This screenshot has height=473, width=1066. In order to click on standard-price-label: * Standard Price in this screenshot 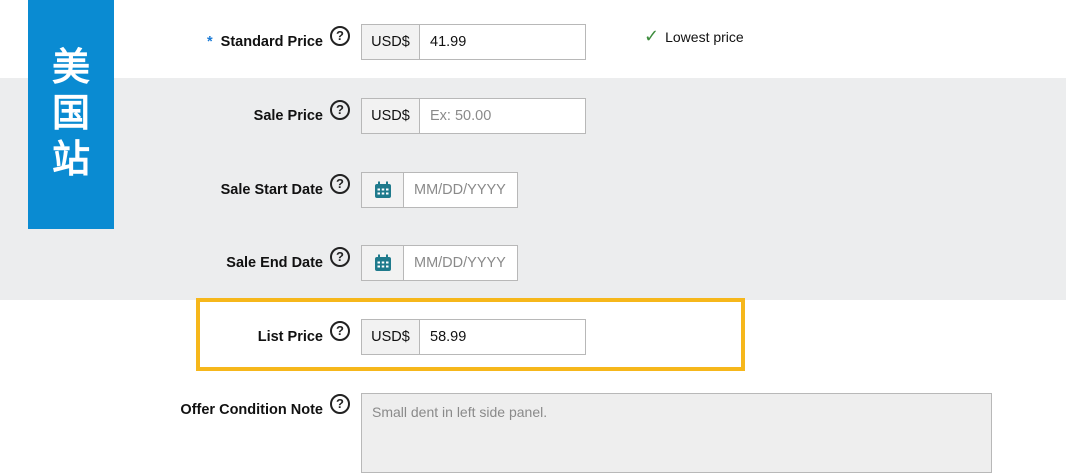, I will do `click(265, 42)`.